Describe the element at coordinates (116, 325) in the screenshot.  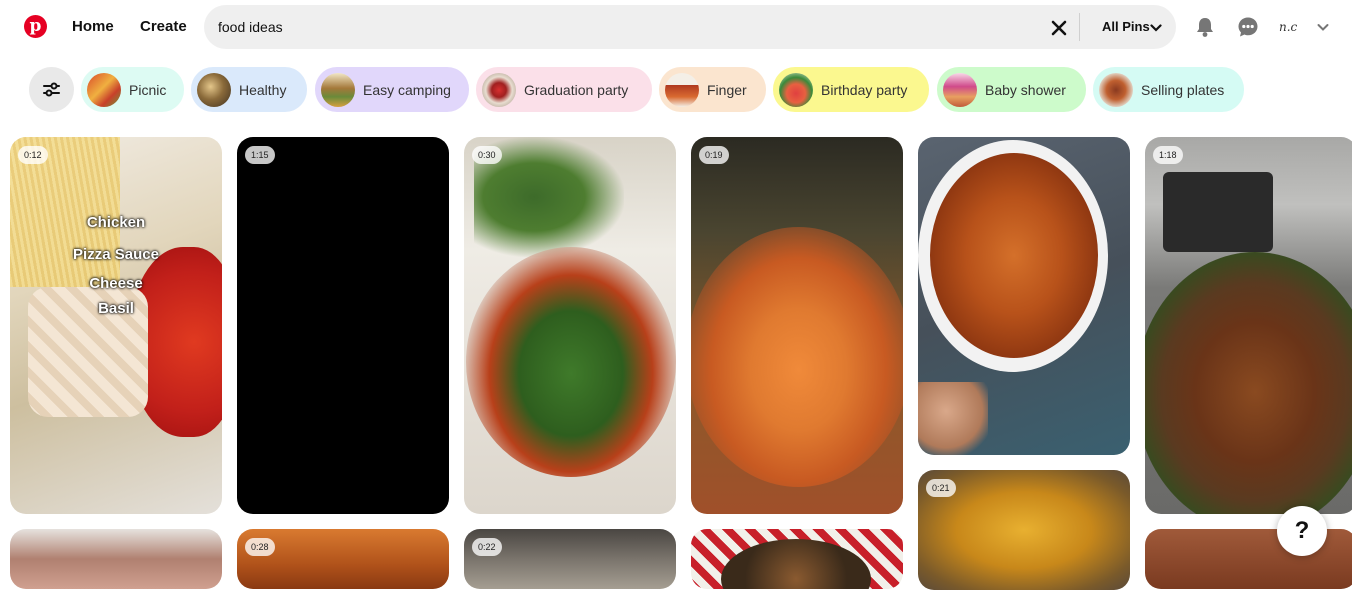
I see `pin-card: 0:12 Chicken Pizza Sauce Cheese Basil` at that location.